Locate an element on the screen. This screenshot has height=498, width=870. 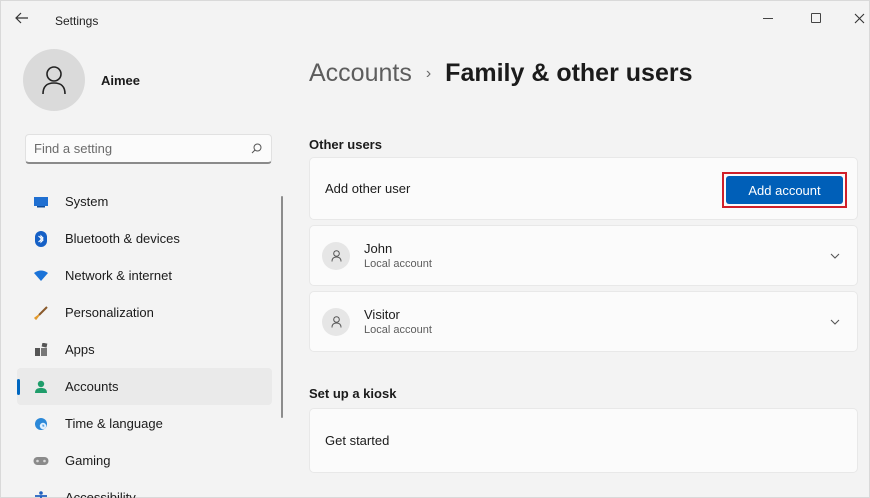
person-icon is located at coordinates (54, 80).